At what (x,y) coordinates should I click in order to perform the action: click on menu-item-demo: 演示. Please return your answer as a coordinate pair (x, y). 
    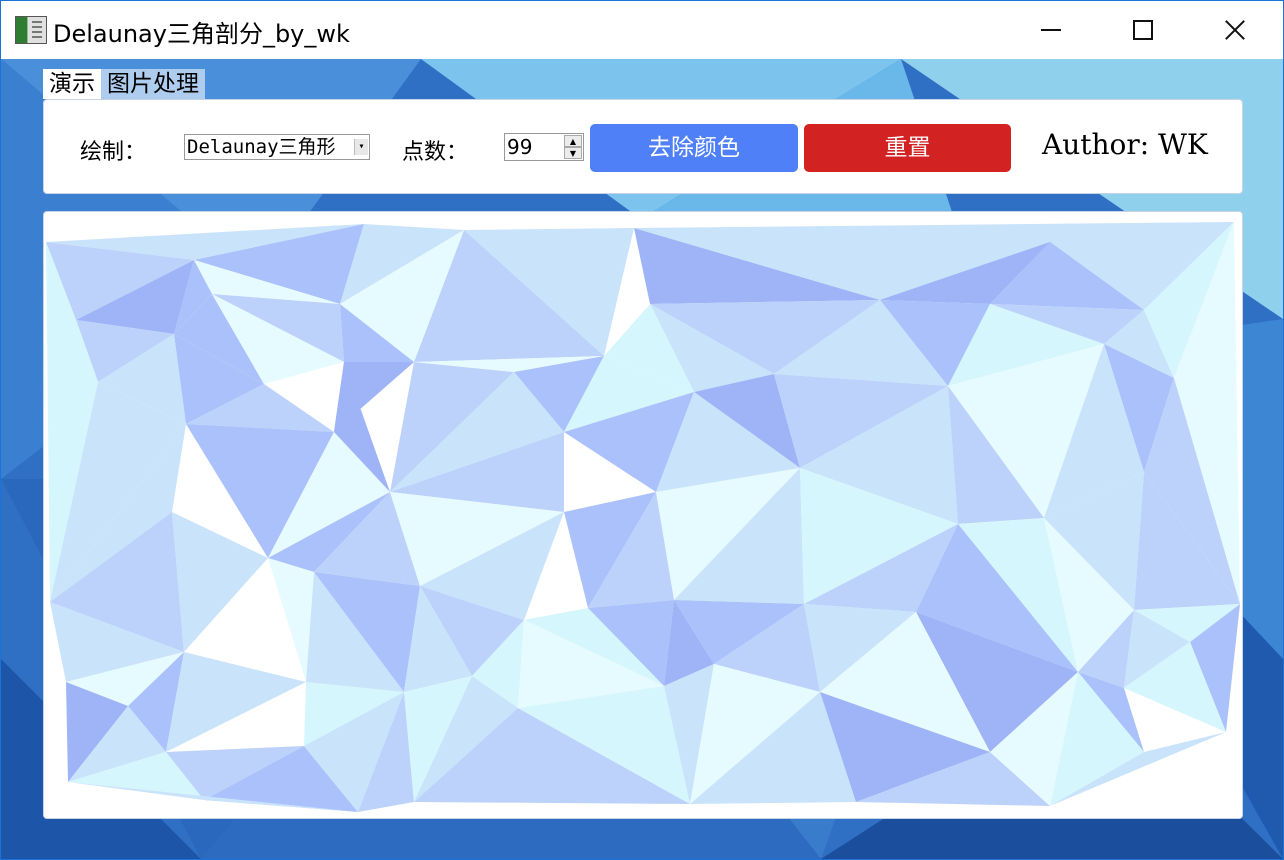
    Looking at the image, I should click on (72, 84).